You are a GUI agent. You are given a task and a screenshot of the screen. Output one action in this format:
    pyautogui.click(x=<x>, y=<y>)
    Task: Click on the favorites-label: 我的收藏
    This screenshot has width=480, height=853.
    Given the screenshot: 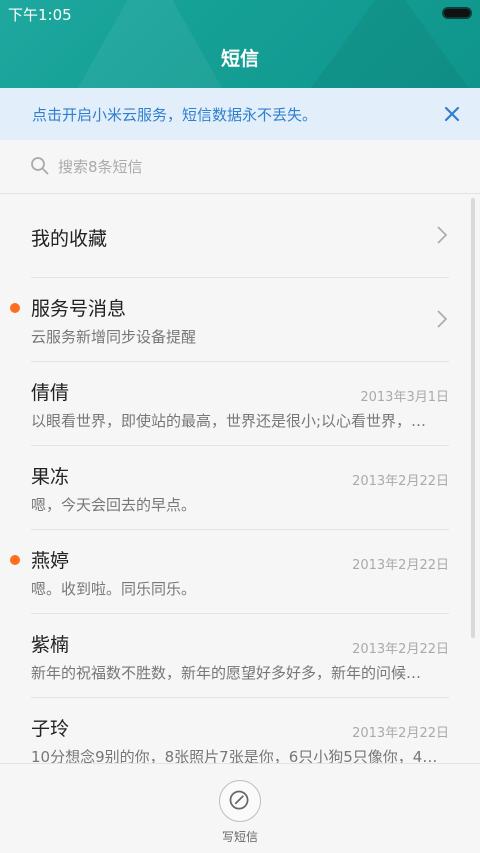 What is the action you would take?
    pyautogui.click(x=69, y=239)
    